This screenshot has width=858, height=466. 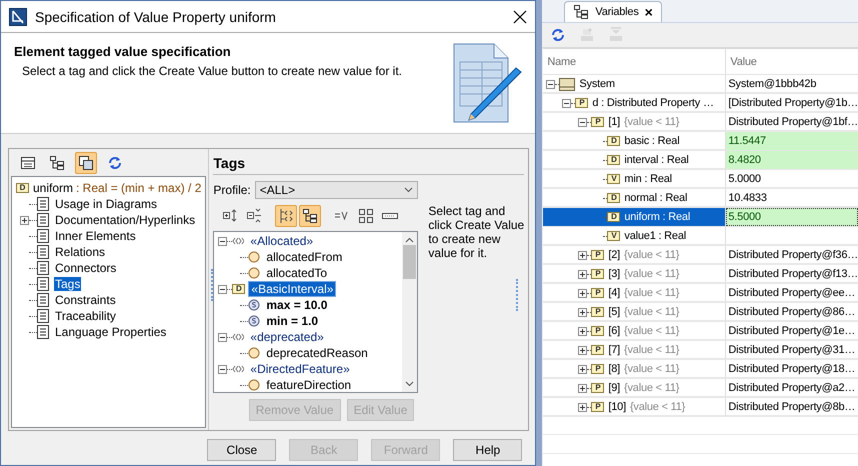 I want to click on chevron-down-icon, so click(x=409, y=190).